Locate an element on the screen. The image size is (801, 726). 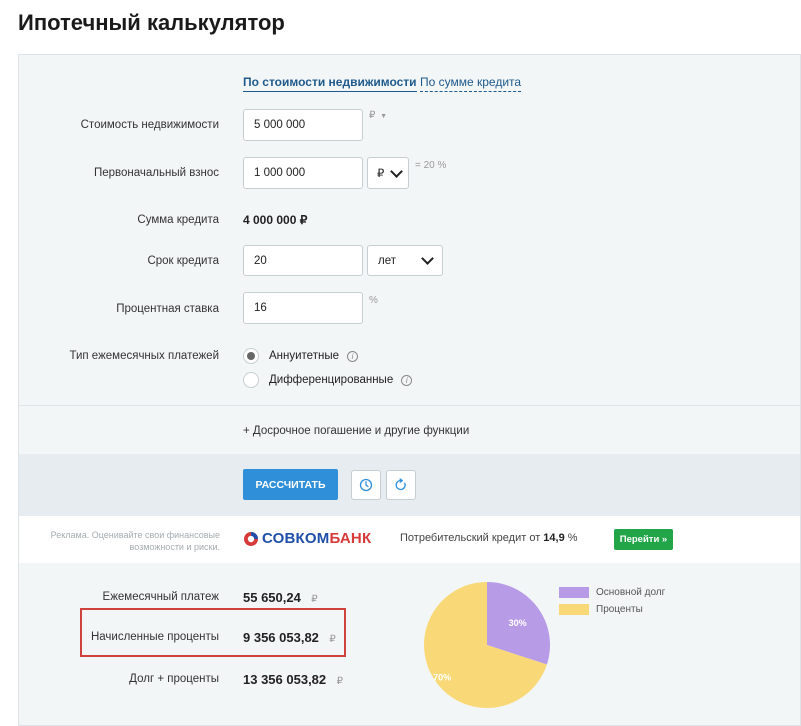
differentiated-radio is located at coordinates (251, 380).